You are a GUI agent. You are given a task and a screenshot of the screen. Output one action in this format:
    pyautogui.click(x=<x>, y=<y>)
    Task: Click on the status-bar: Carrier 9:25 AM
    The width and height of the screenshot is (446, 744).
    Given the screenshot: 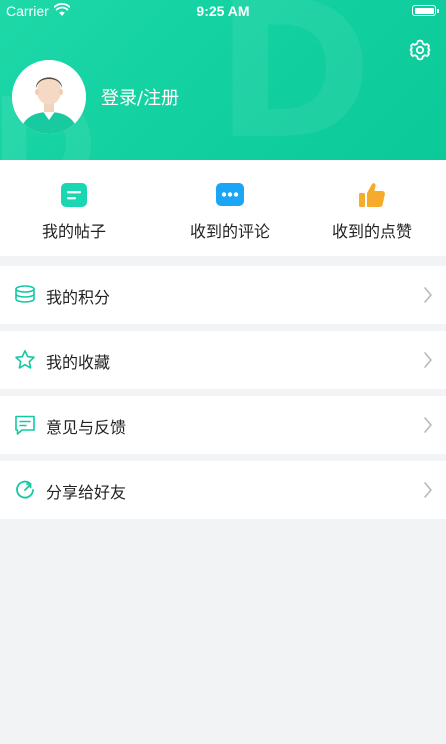 What is the action you would take?
    pyautogui.click(x=223, y=12)
    